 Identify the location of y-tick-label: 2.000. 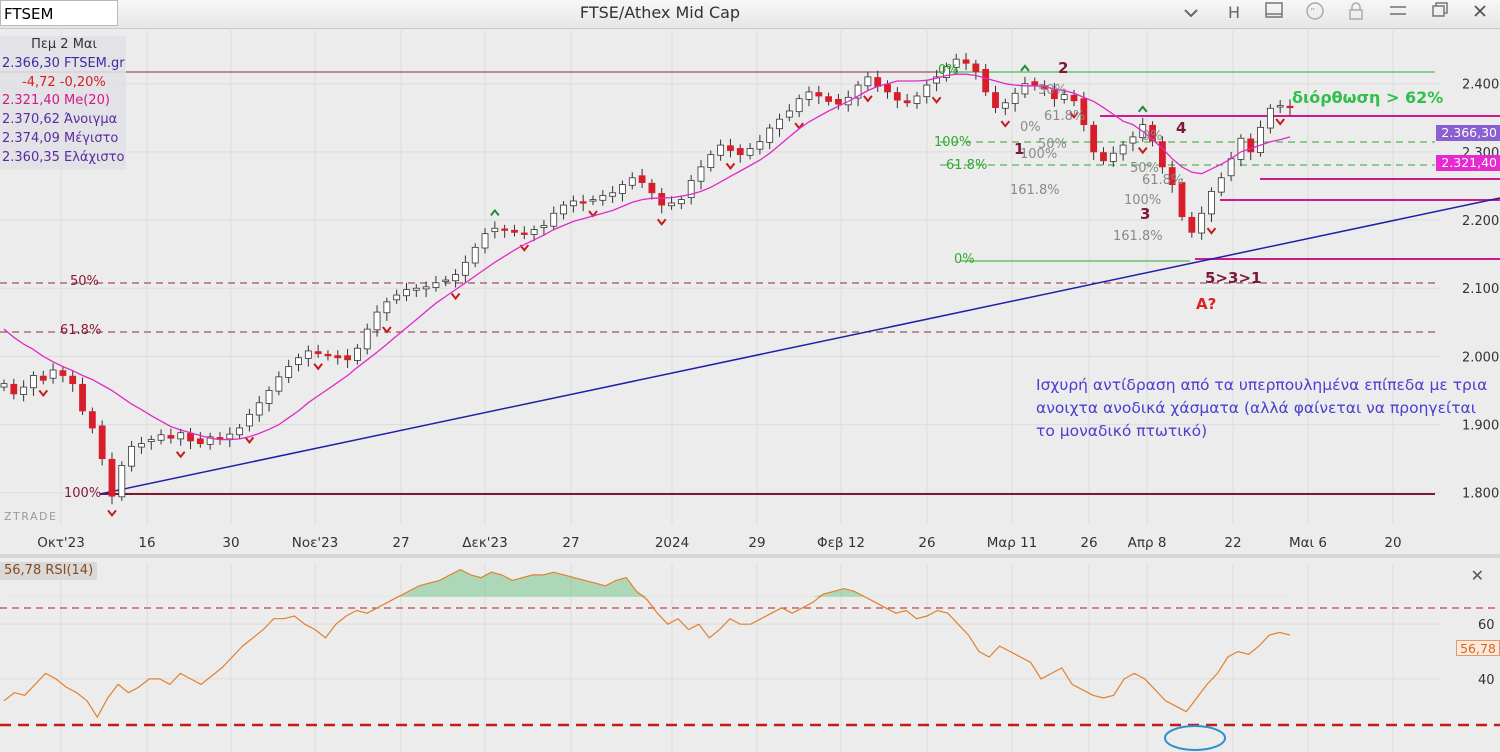
(1480, 357).